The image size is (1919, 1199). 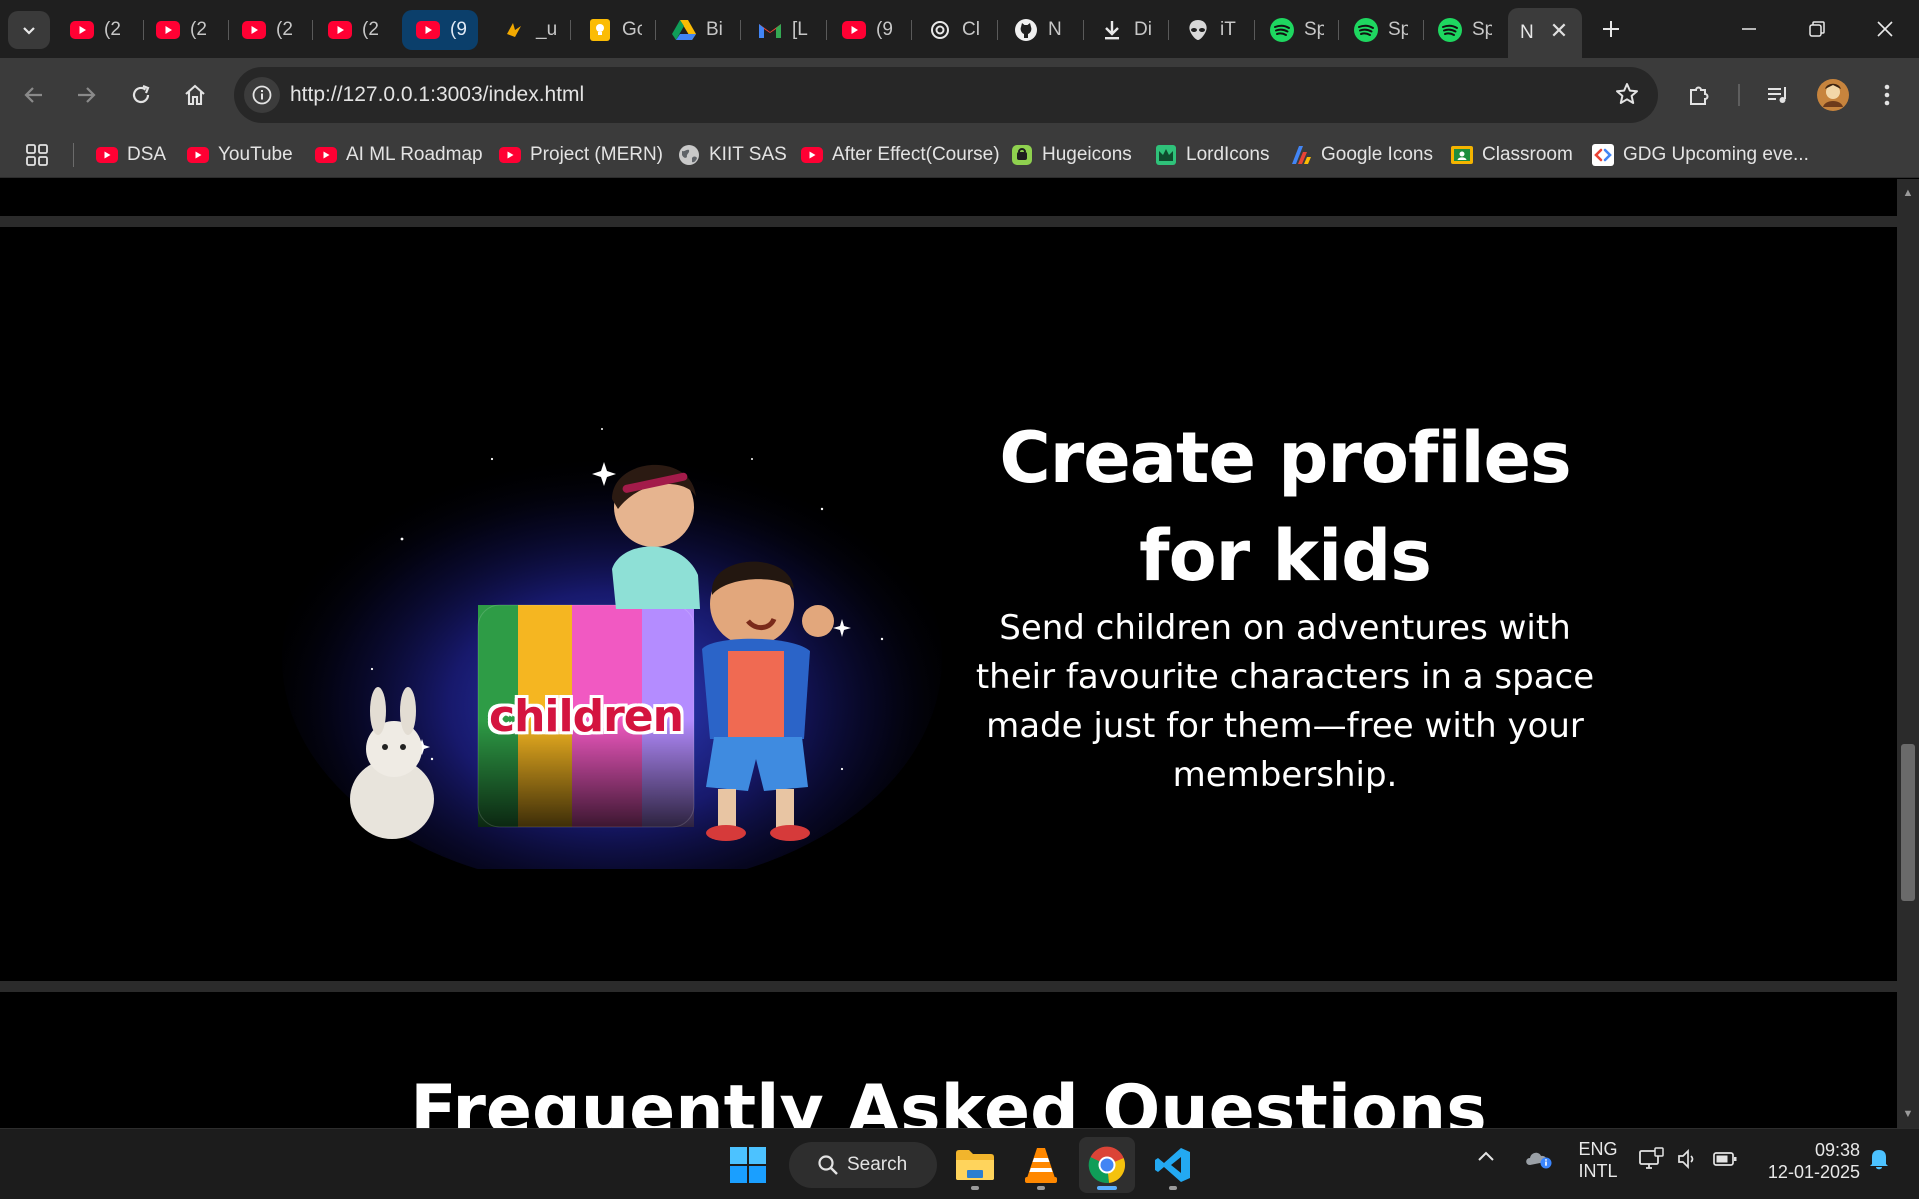 What do you see at coordinates (1887, 95) in the screenshot?
I see `menu-button` at bounding box center [1887, 95].